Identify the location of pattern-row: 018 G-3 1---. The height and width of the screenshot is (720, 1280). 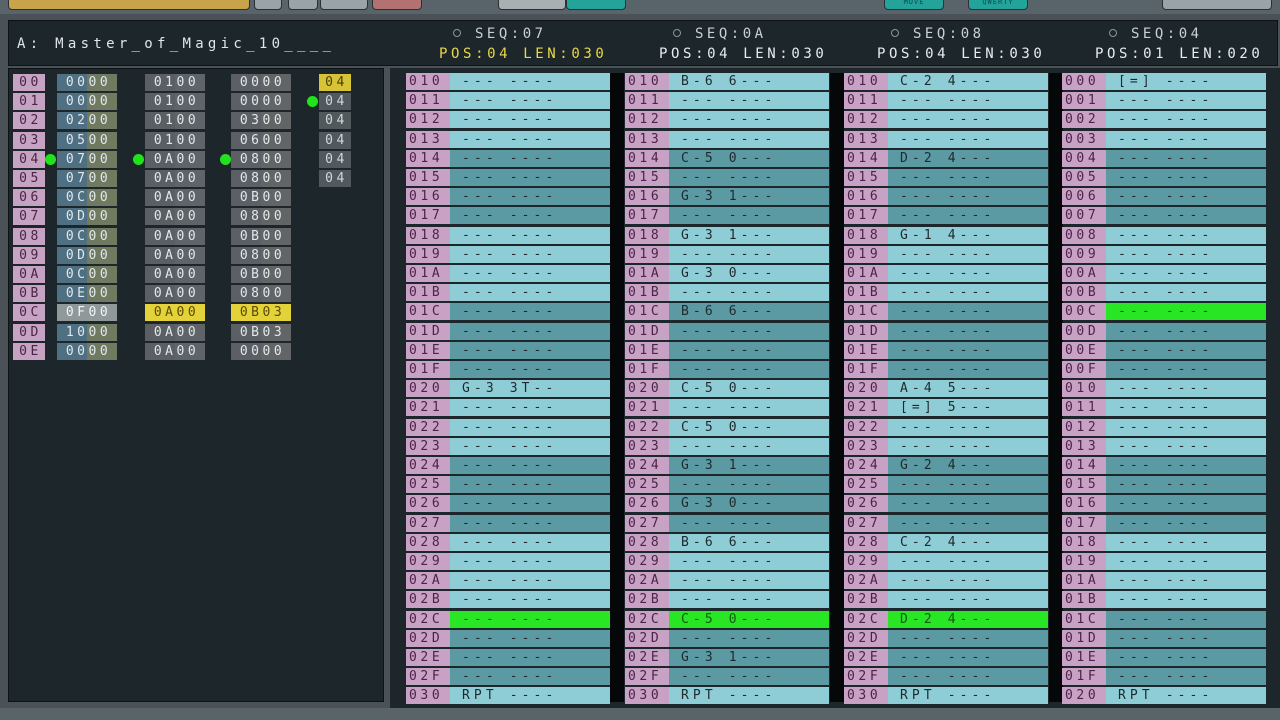
(727, 235).